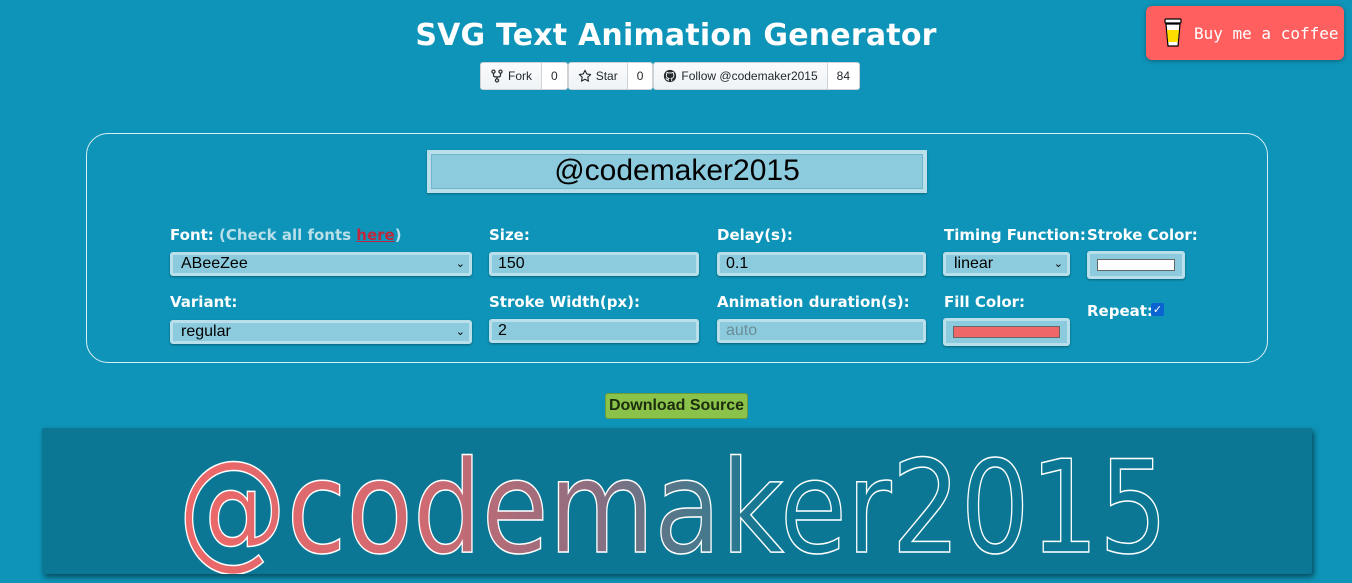 Image resolution: width=1352 pixels, height=583 pixels. What do you see at coordinates (192, 235) in the screenshot?
I see `font-label: Font:` at bounding box center [192, 235].